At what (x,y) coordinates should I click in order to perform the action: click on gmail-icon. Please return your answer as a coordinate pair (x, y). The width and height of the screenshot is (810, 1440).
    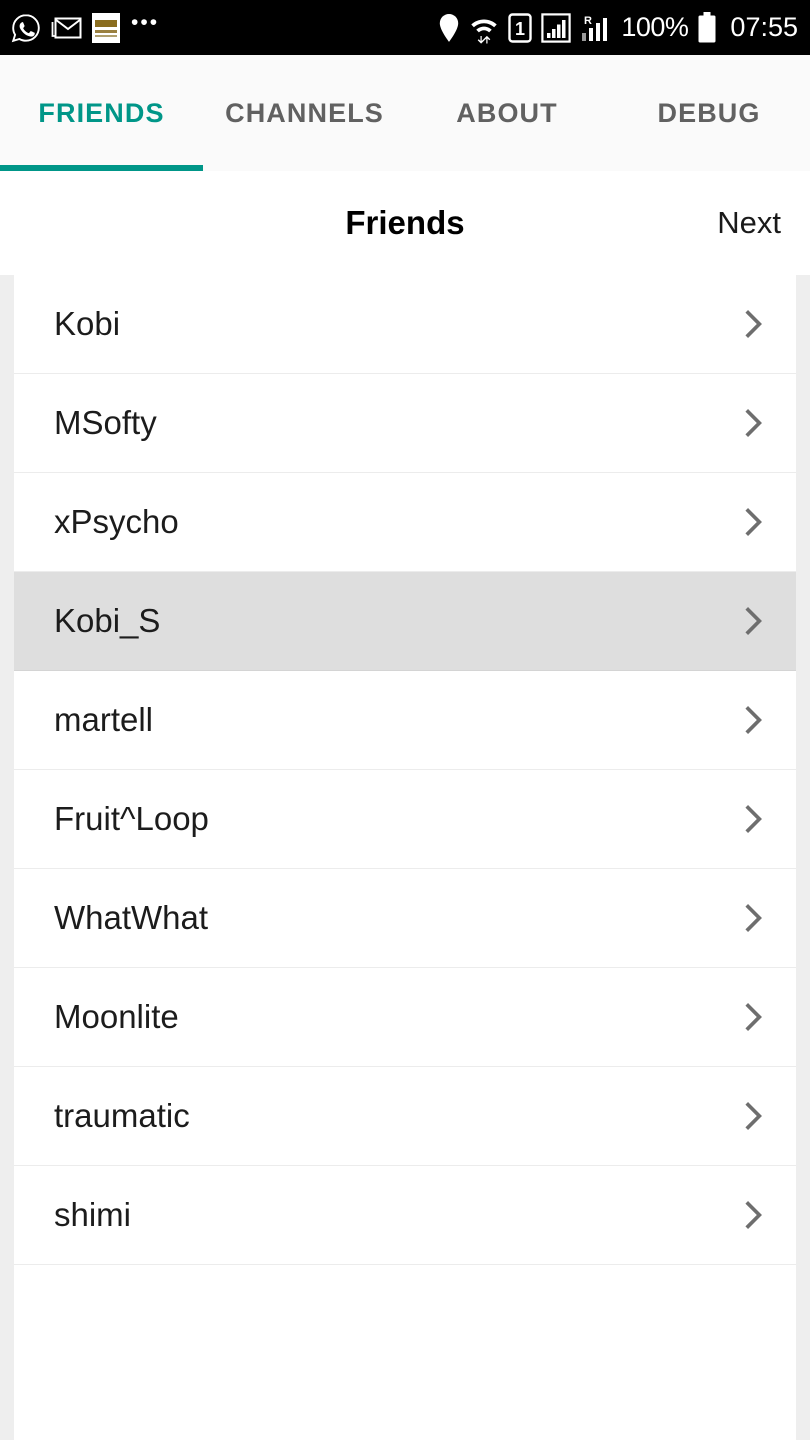
    Looking at the image, I should click on (66, 27).